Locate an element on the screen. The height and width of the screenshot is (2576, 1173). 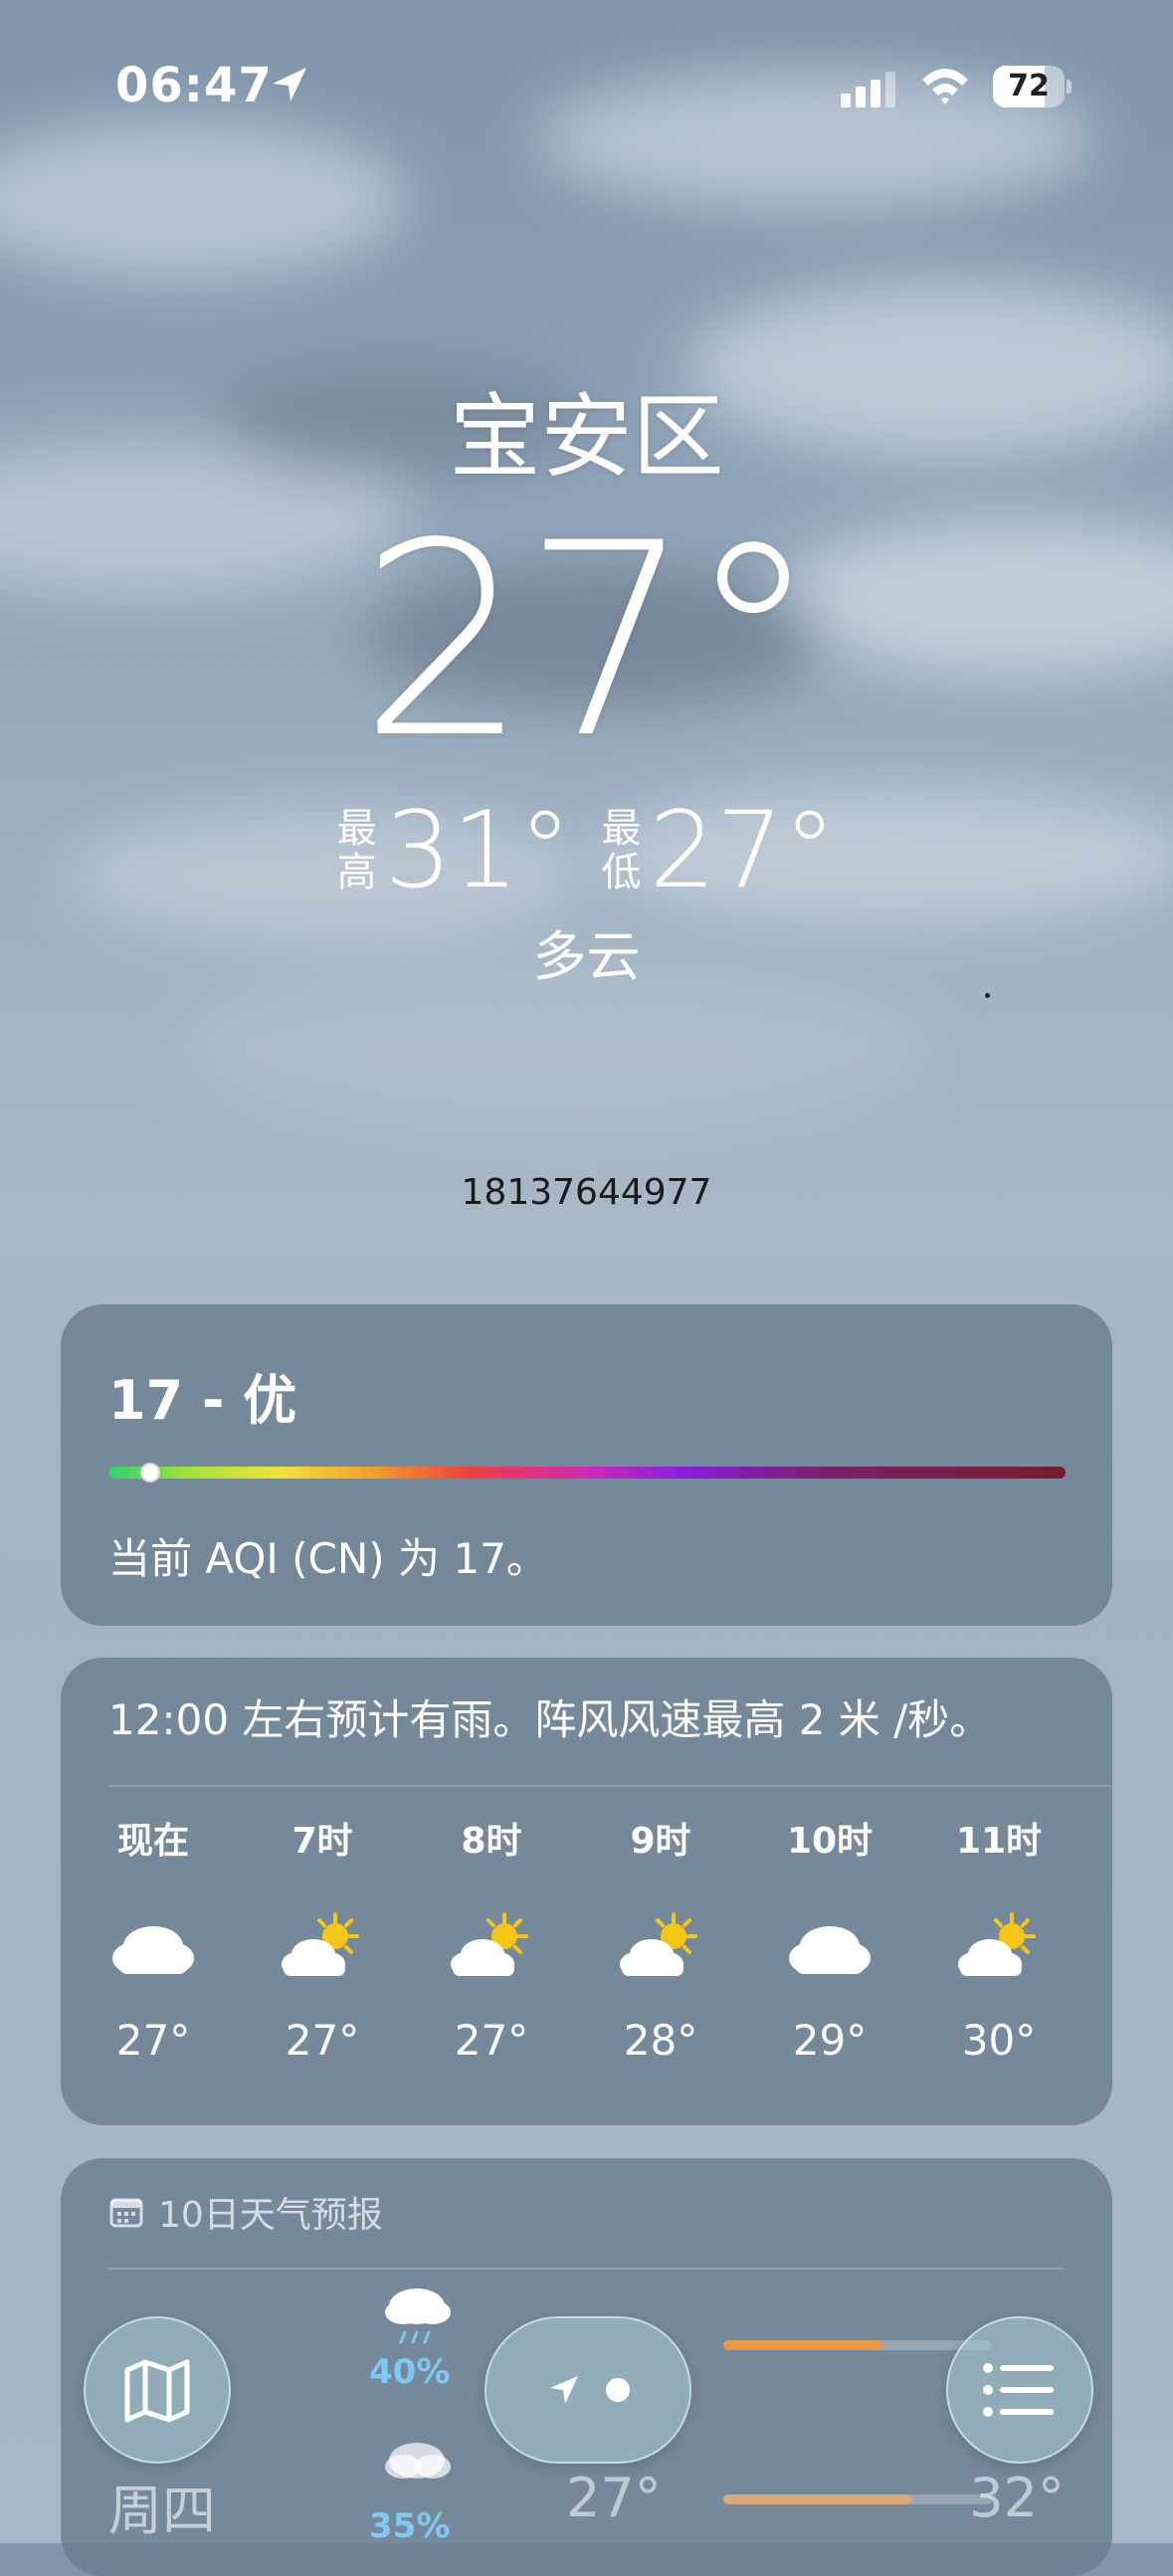
current-temperature: 27° is located at coordinates (589, 642).